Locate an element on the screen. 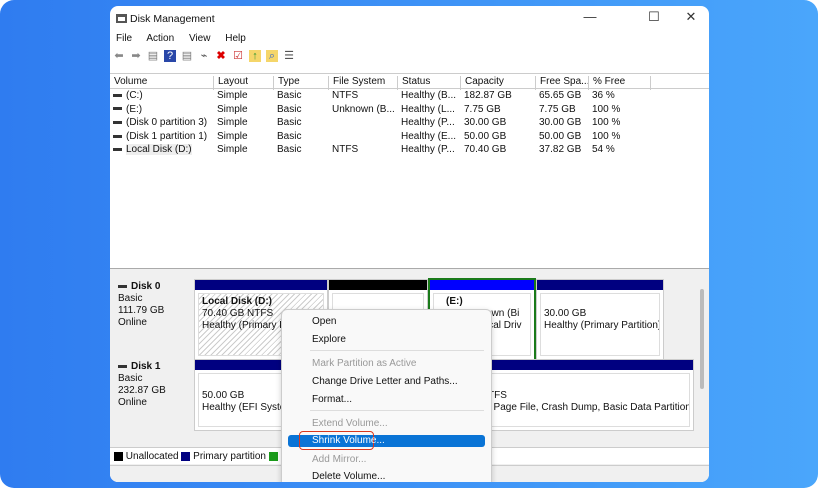 The width and height of the screenshot is (818, 488). menu-view: View is located at coordinates (200, 38).